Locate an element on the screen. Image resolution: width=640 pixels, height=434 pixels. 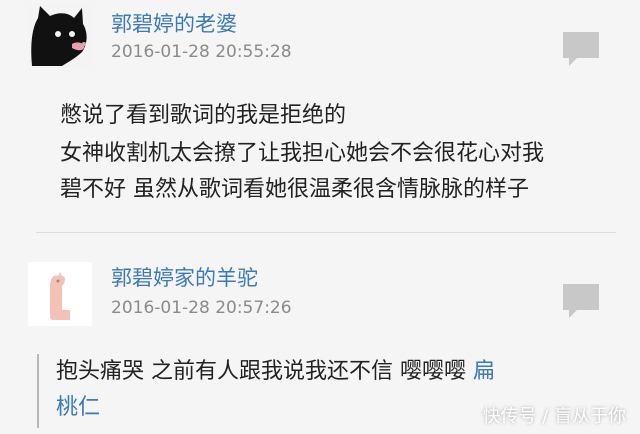
username: 郭碧婷的老婆 is located at coordinates (174, 23).